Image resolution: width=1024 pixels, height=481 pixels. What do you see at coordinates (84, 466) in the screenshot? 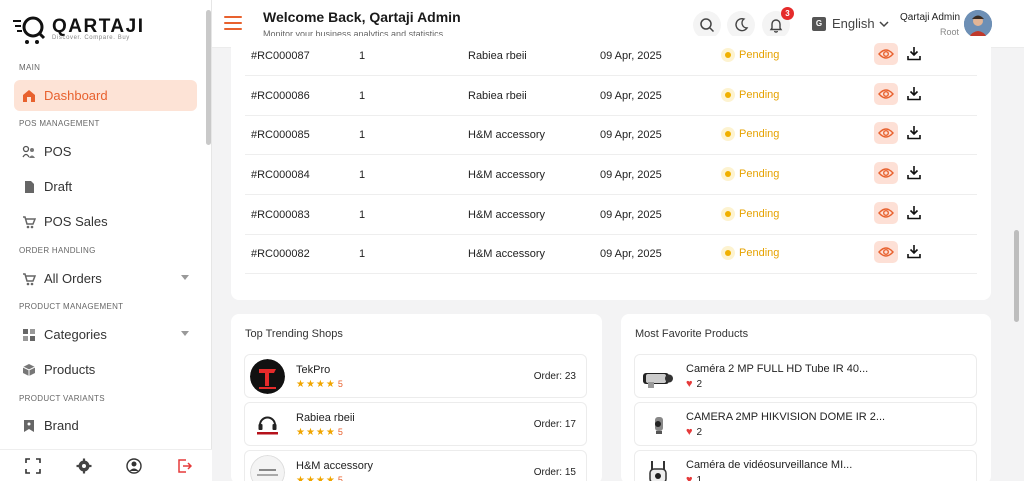
I see `gear-icon` at bounding box center [84, 466].